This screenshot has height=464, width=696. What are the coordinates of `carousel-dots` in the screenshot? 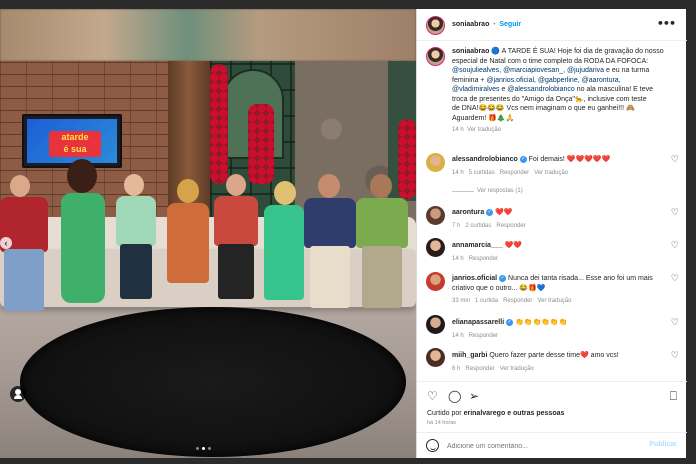 It's located at (203, 449).